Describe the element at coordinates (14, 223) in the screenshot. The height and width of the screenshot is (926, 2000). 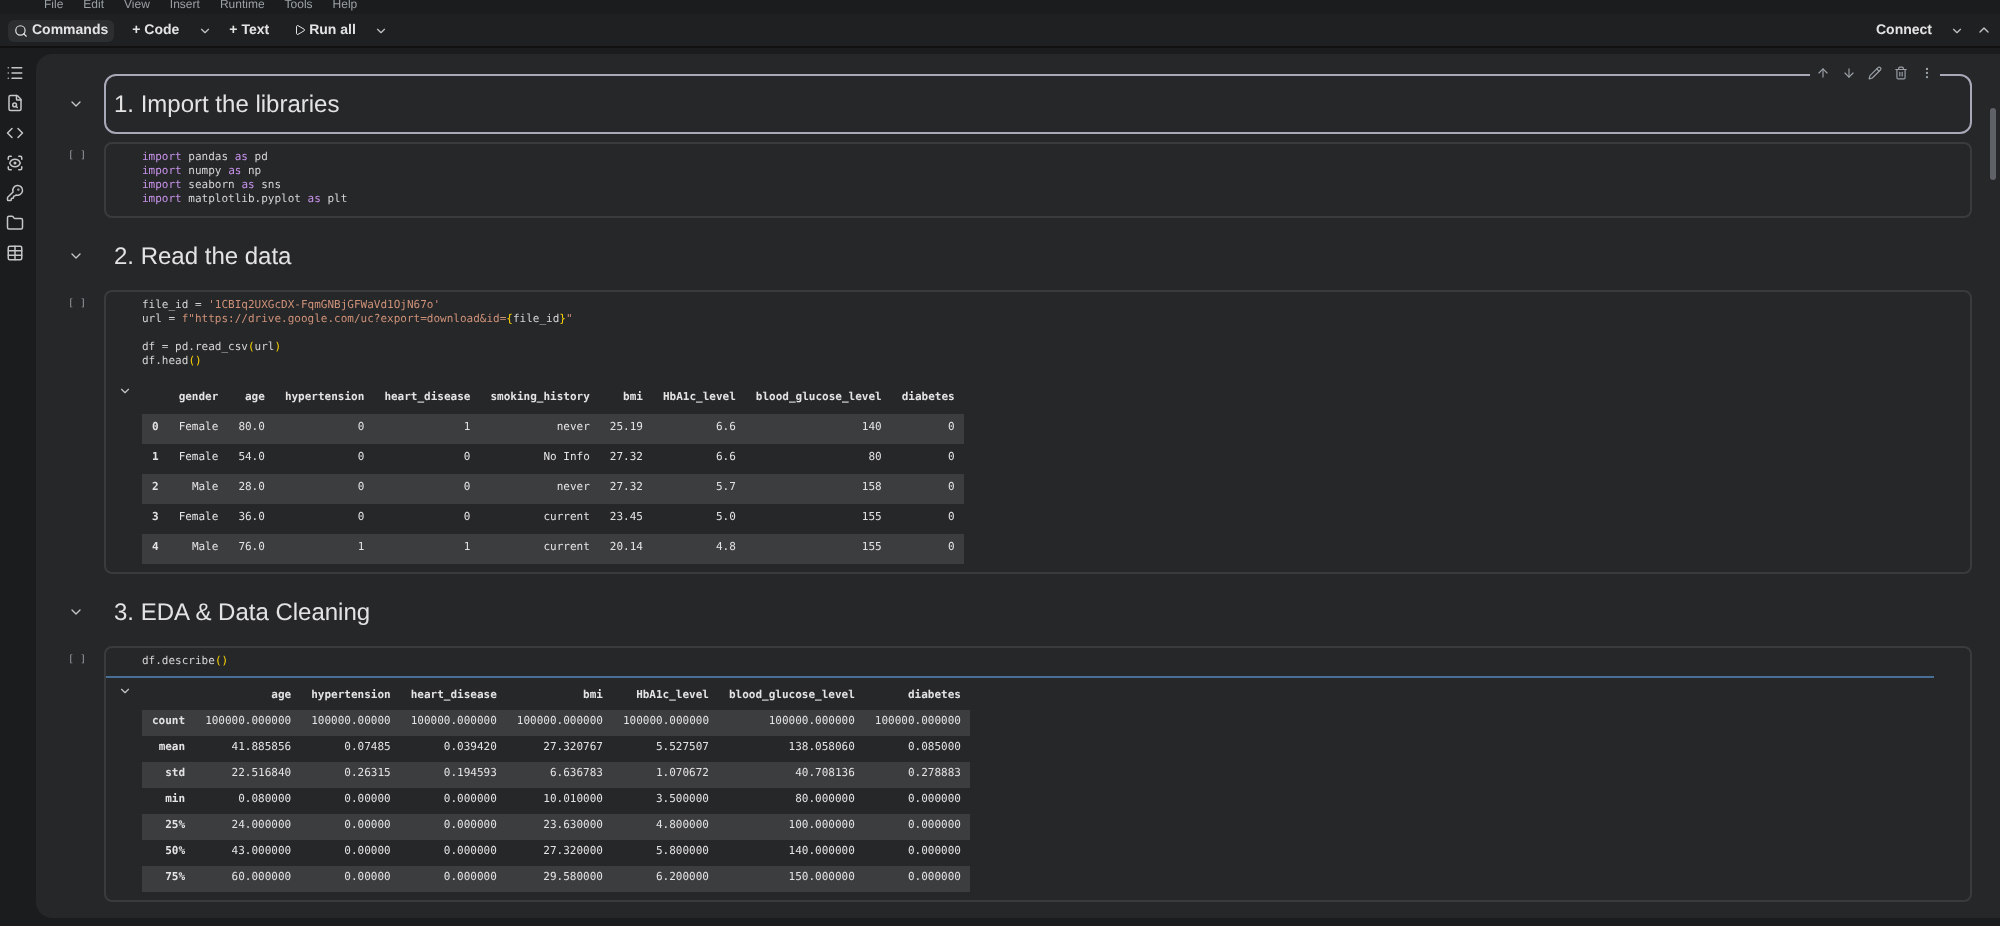
I see `folder-icon` at that location.